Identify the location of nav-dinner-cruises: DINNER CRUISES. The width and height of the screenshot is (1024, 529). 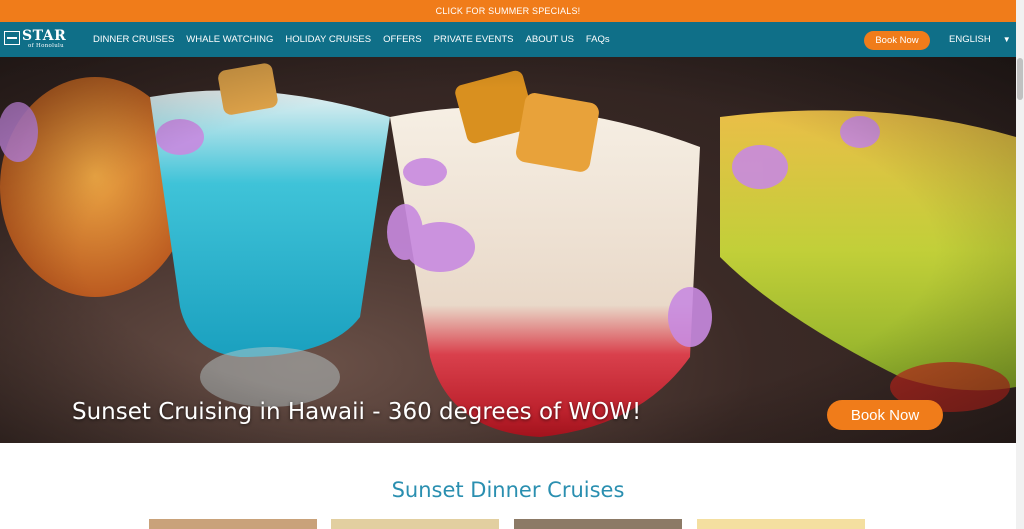
(133, 39).